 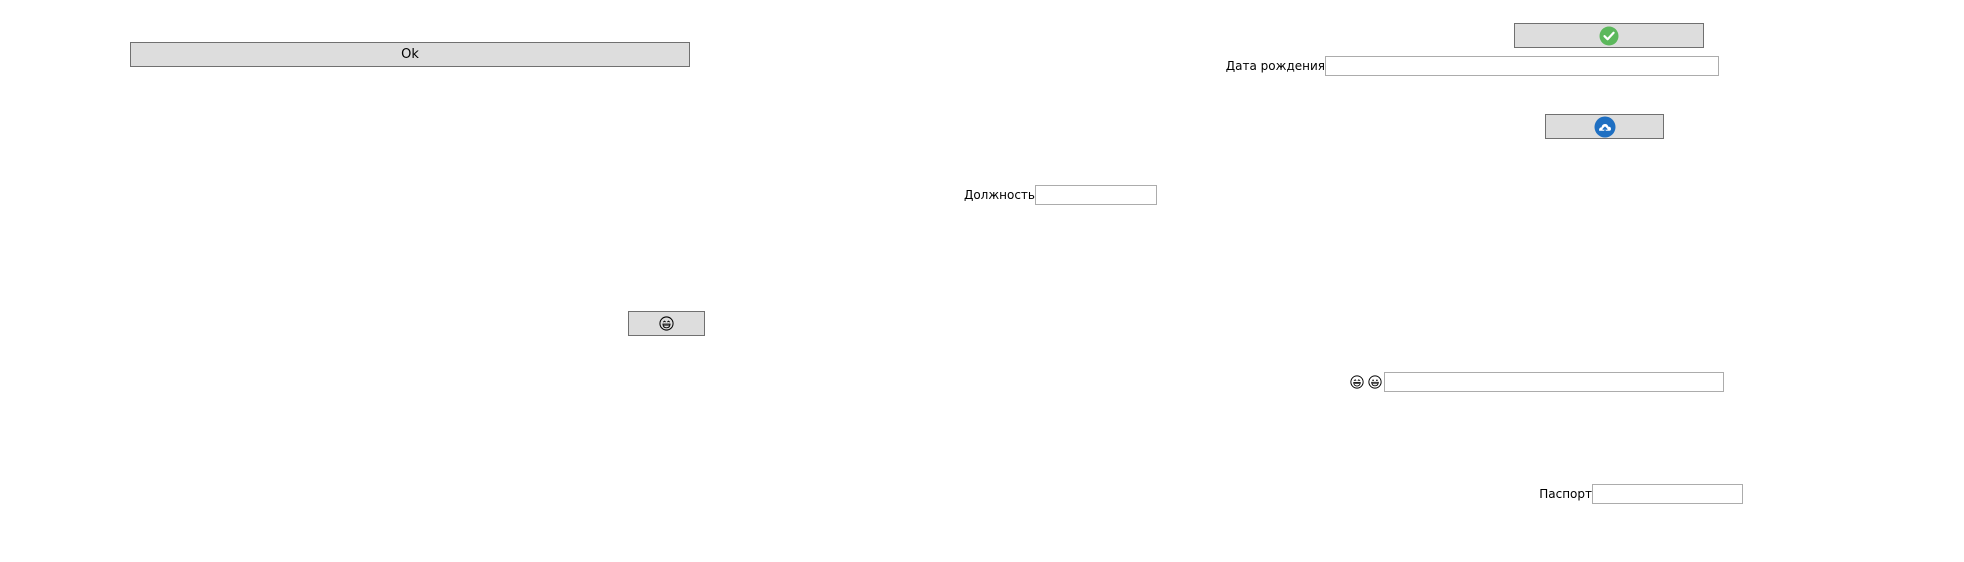 I want to click on emoji-text-field, so click(x=1554, y=382).